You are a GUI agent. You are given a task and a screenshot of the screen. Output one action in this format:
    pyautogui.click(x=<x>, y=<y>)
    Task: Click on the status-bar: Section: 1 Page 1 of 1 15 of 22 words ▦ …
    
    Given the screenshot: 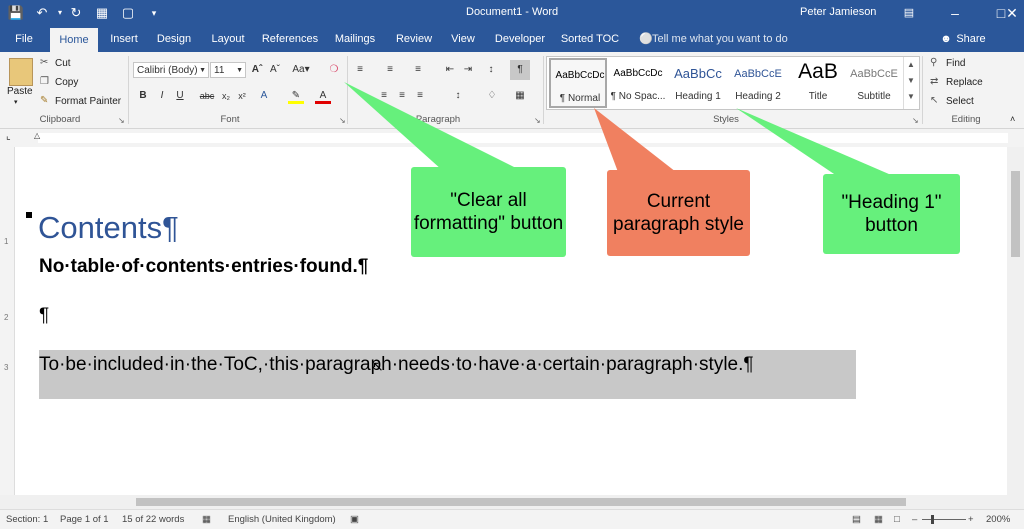 What is the action you would take?
    pyautogui.click(x=512, y=519)
    